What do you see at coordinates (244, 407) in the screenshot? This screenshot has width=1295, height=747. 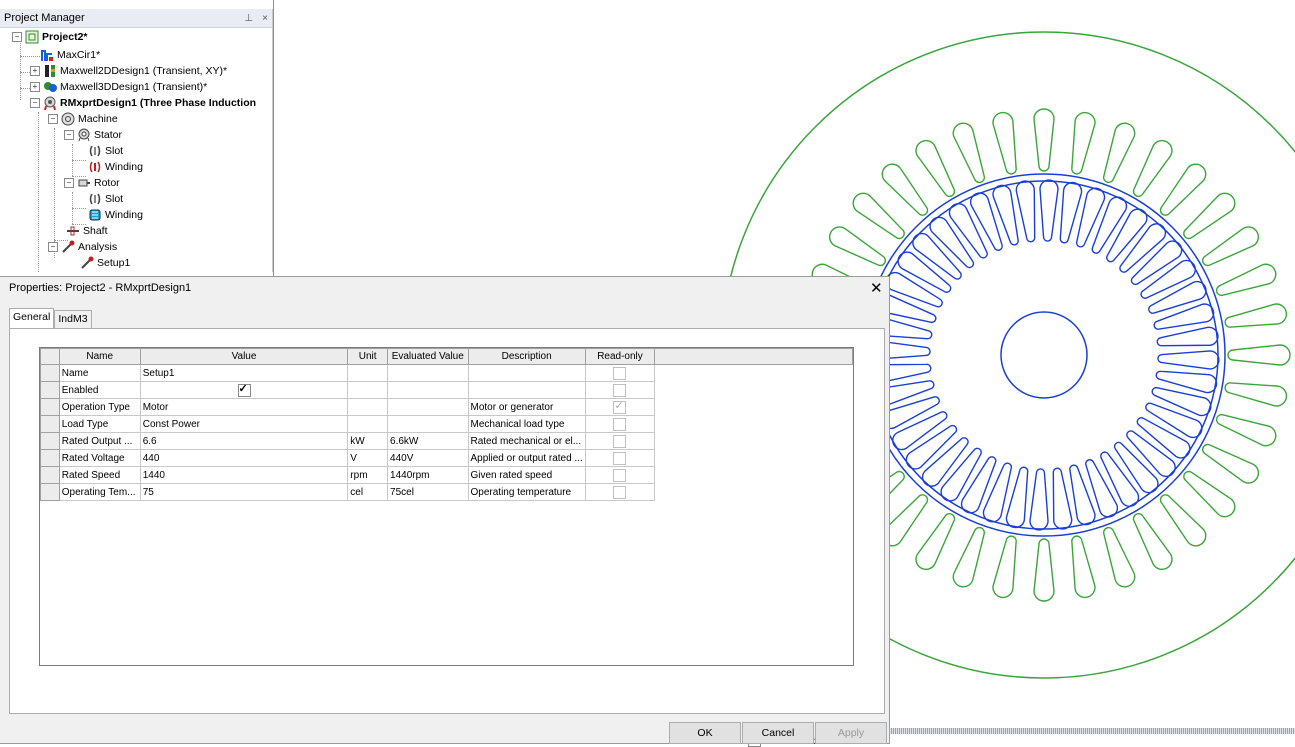 I see `cell-value: Motor` at bounding box center [244, 407].